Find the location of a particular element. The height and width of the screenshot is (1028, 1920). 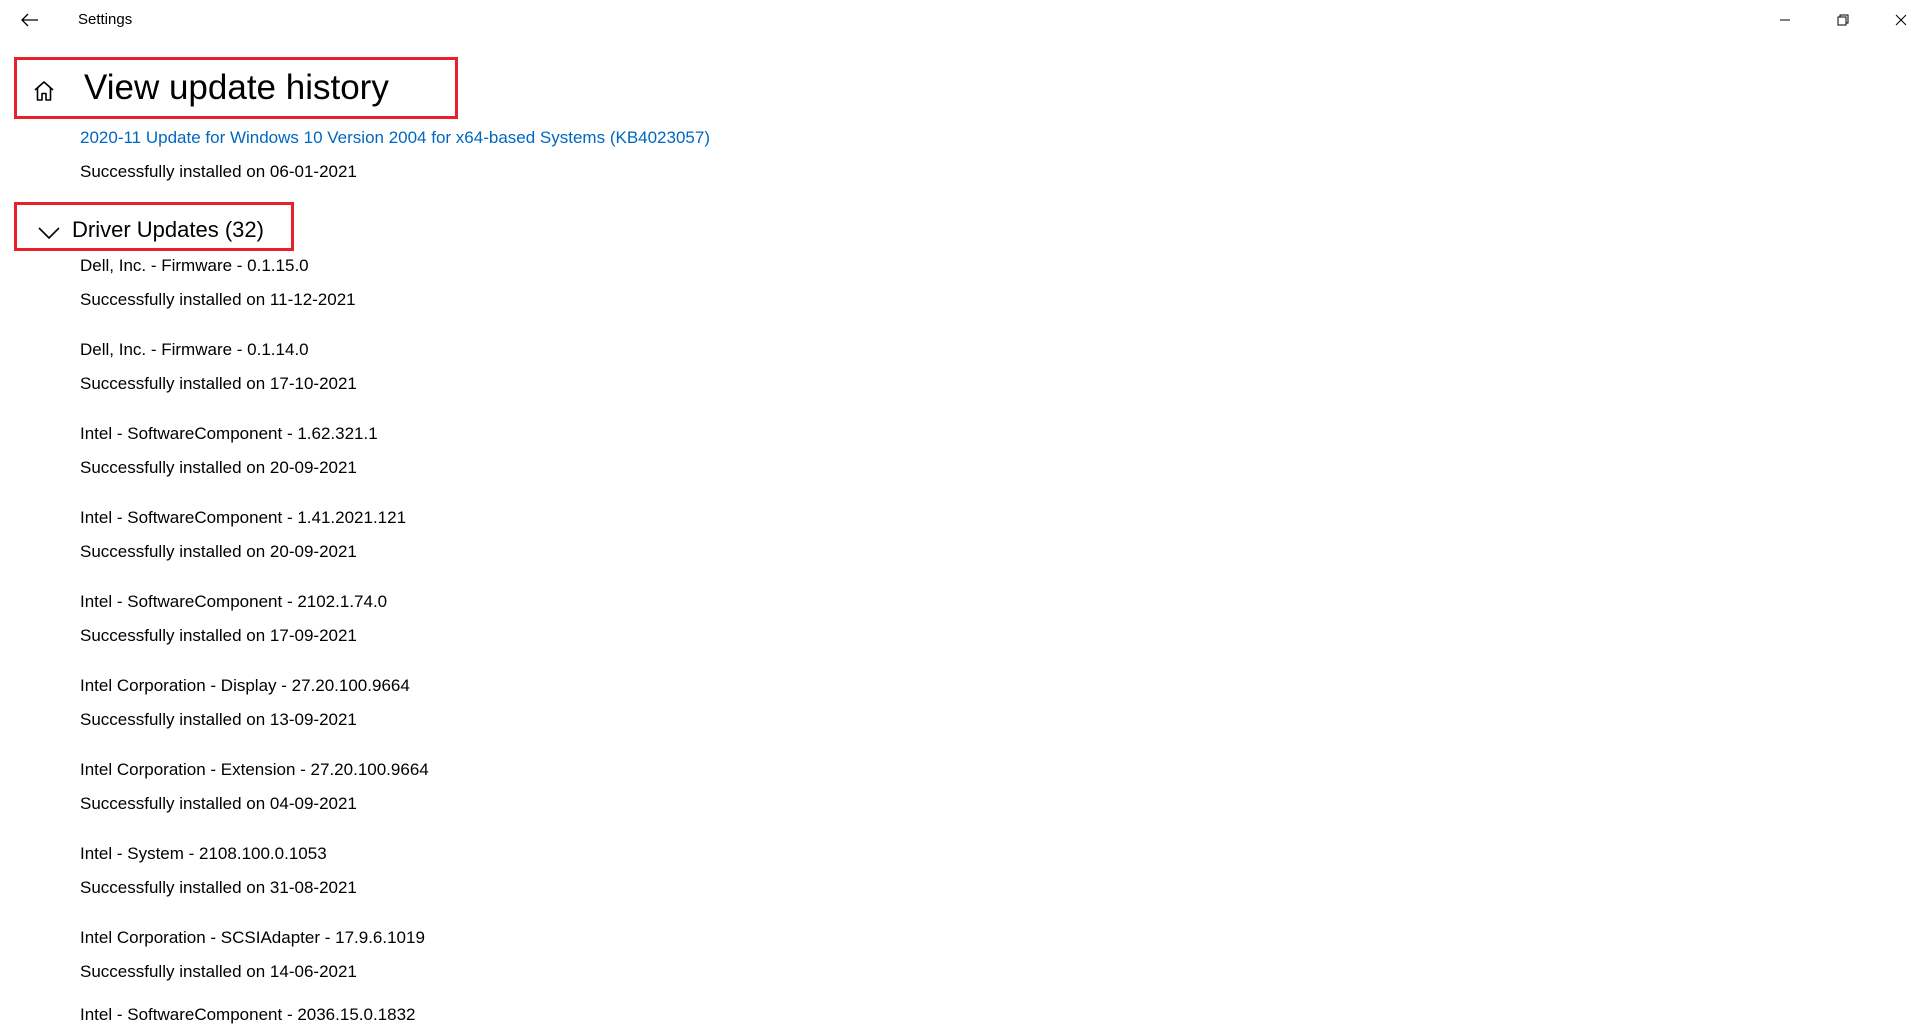

driver-item-status: Successfully installed on 11-12-2021 is located at coordinates (218, 299).